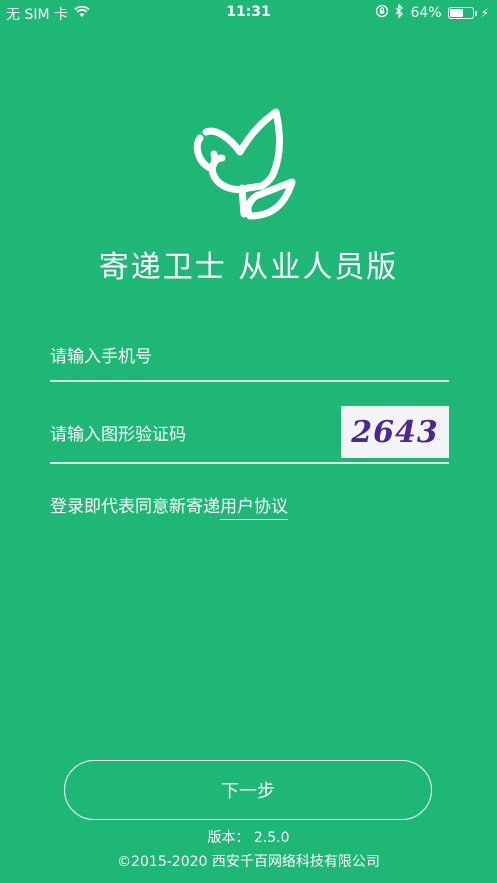 The height and width of the screenshot is (883, 497). What do you see at coordinates (248, 13) in the screenshot?
I see `status-bar: 无 SIM 卡 11:31 64% ⚡` at bounding box center [248, 13].